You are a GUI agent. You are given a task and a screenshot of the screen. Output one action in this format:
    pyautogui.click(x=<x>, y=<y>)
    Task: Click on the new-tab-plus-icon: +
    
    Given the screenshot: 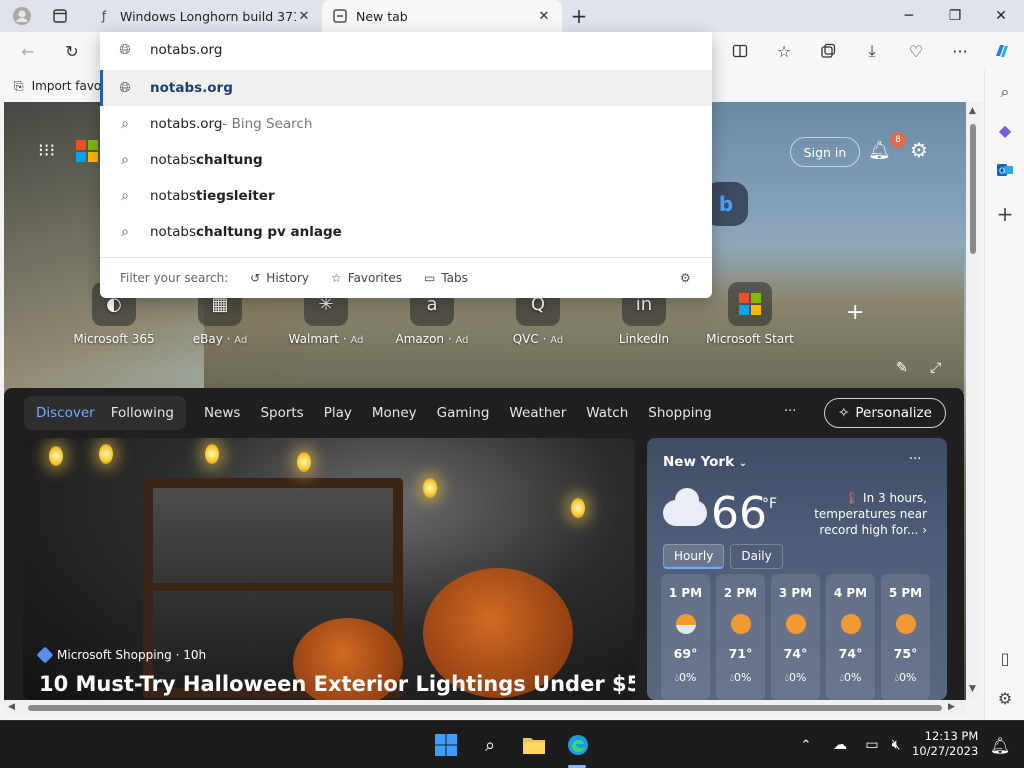 What is the action you would take?
    pyautogui.click(x=579, y=16)
    